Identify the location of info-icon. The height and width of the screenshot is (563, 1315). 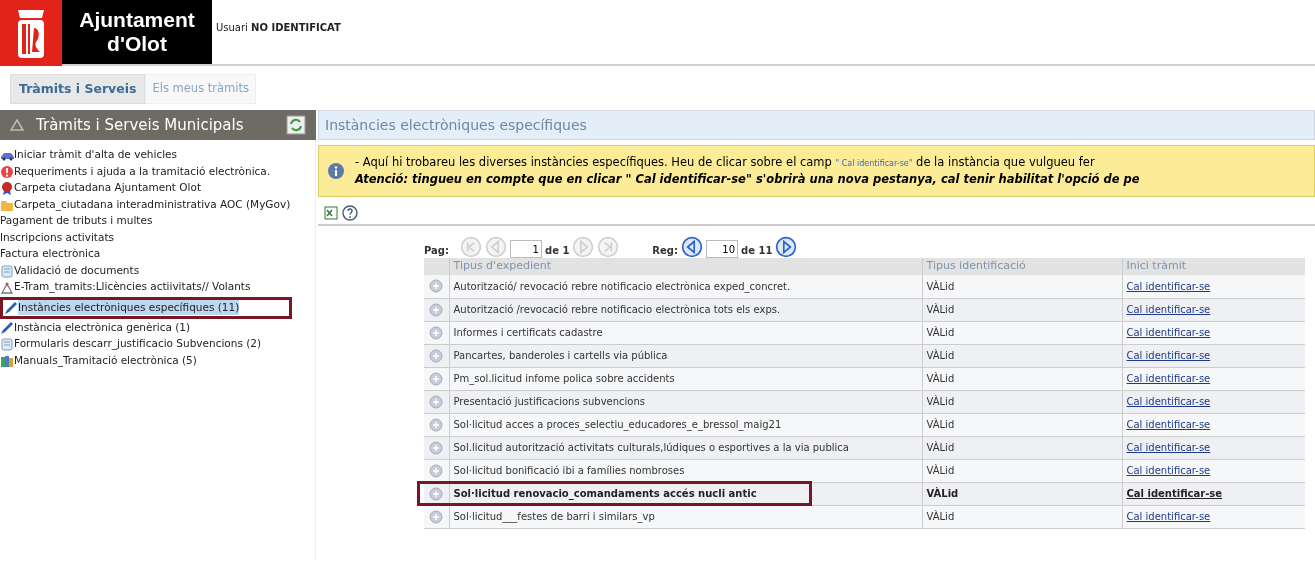
(336, 171).